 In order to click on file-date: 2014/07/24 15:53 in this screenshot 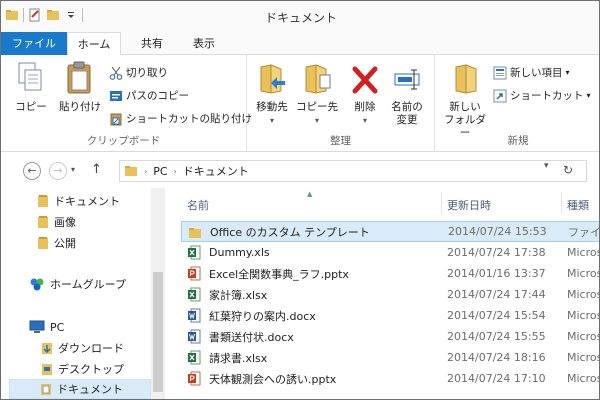, I will do `click(497, 231)`.